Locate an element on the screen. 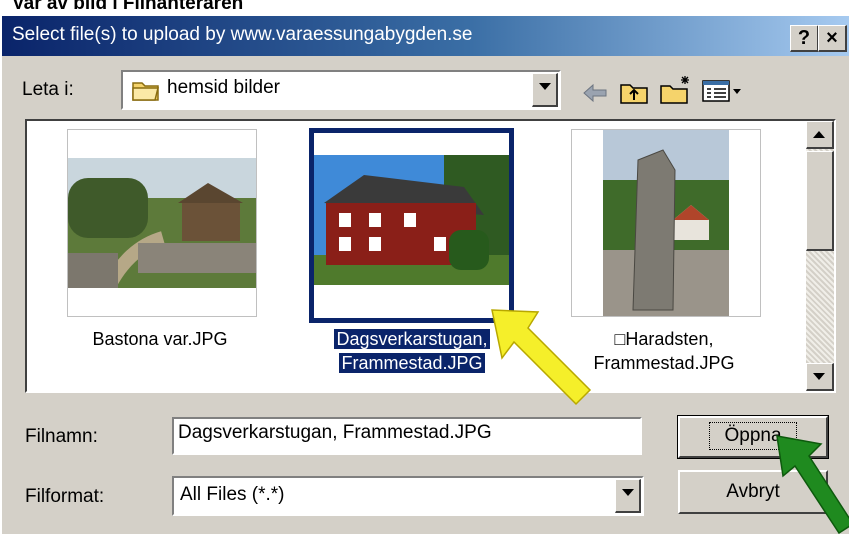  help-button: ? is located at coordinates (804, 38).